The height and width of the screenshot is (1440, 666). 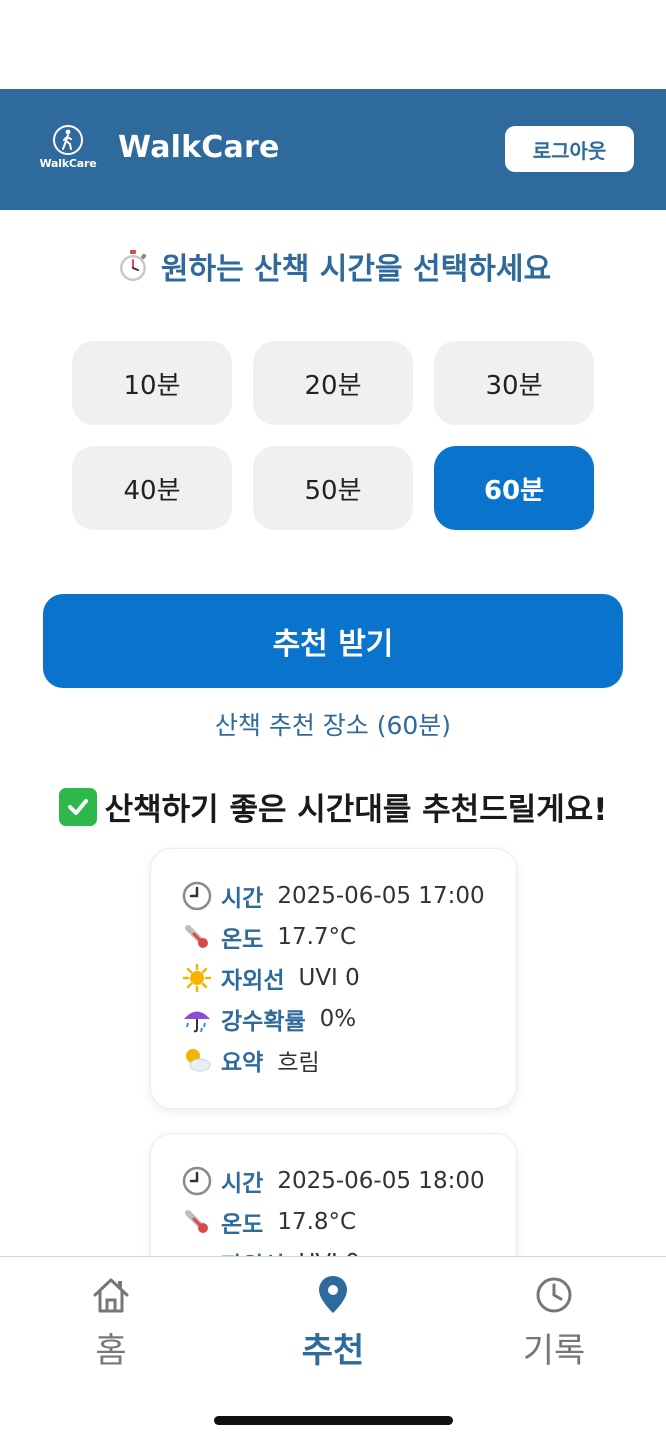 I want to click on walker-icon, so click(x=68, y=140).